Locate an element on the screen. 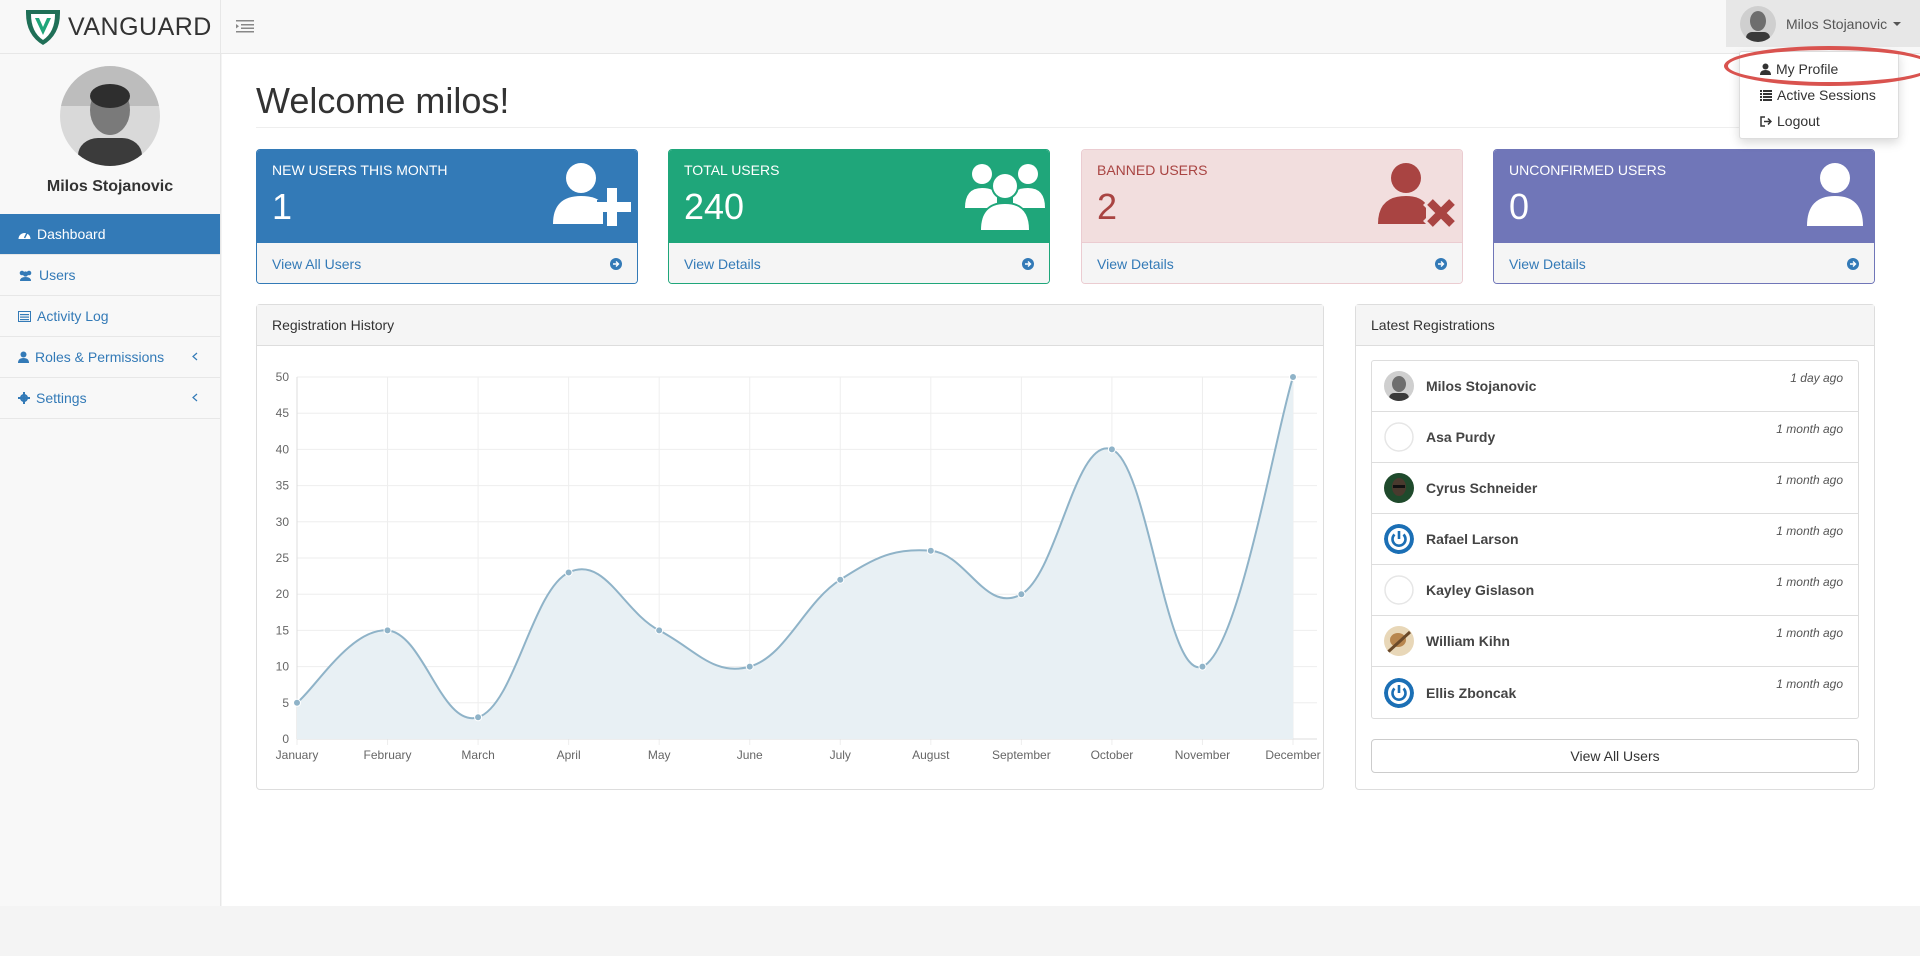 Image resolution: width=1920 pixels, height=956 pixels. user-menu-toggle: Milos Stojanovic is located at coordinates (1823, 23).